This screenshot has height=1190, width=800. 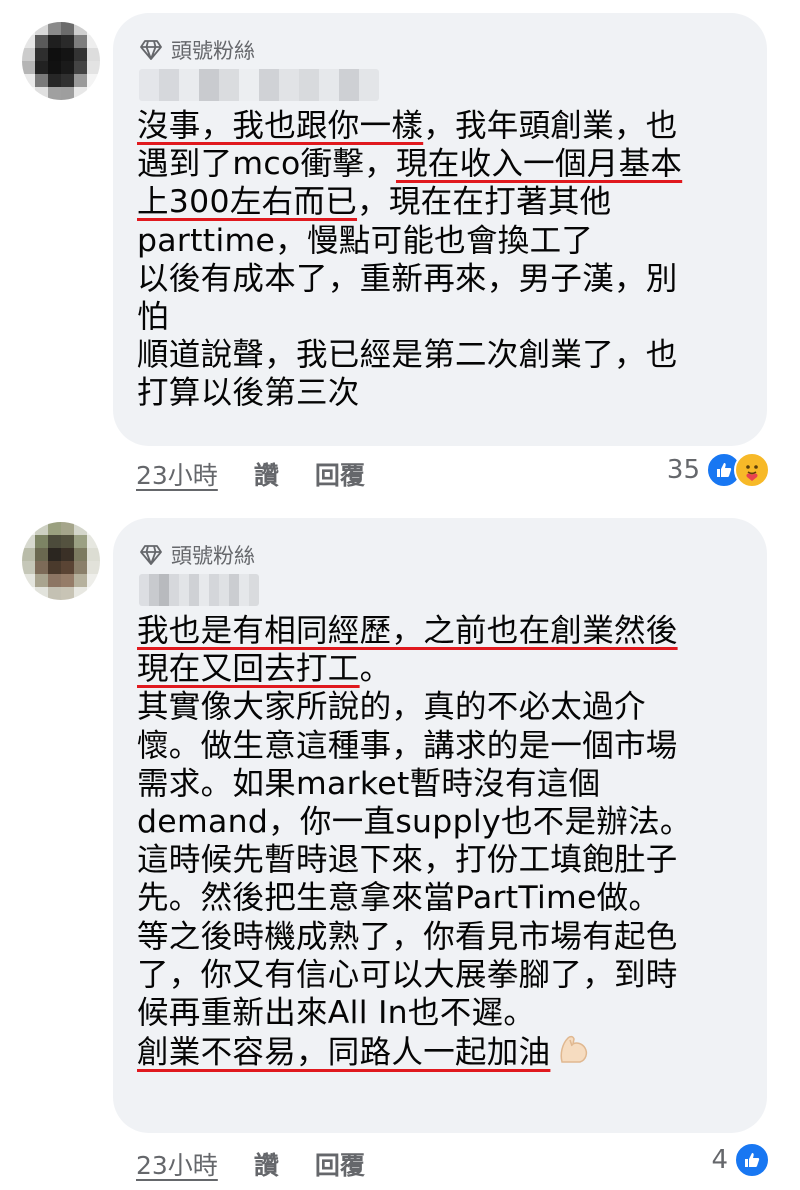 What do you see at coordinates (440, 669) in the screenshot?
I see `comment-line: 現在又回去打工。` at bounding box center [440, 669].